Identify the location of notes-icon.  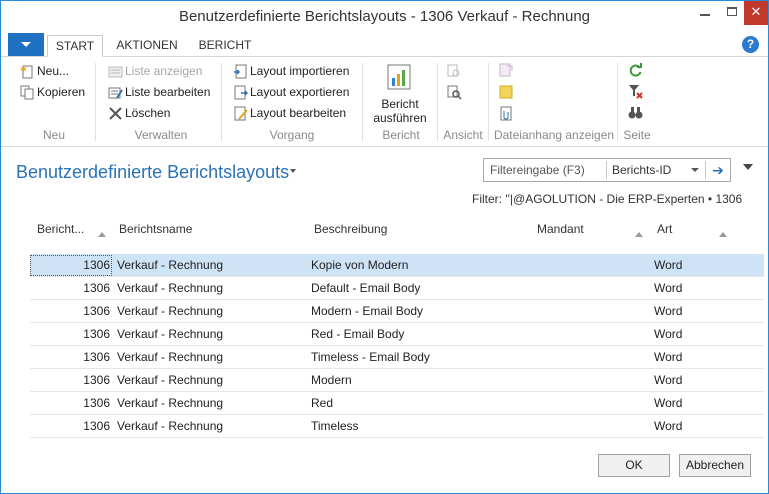
(506, 92).